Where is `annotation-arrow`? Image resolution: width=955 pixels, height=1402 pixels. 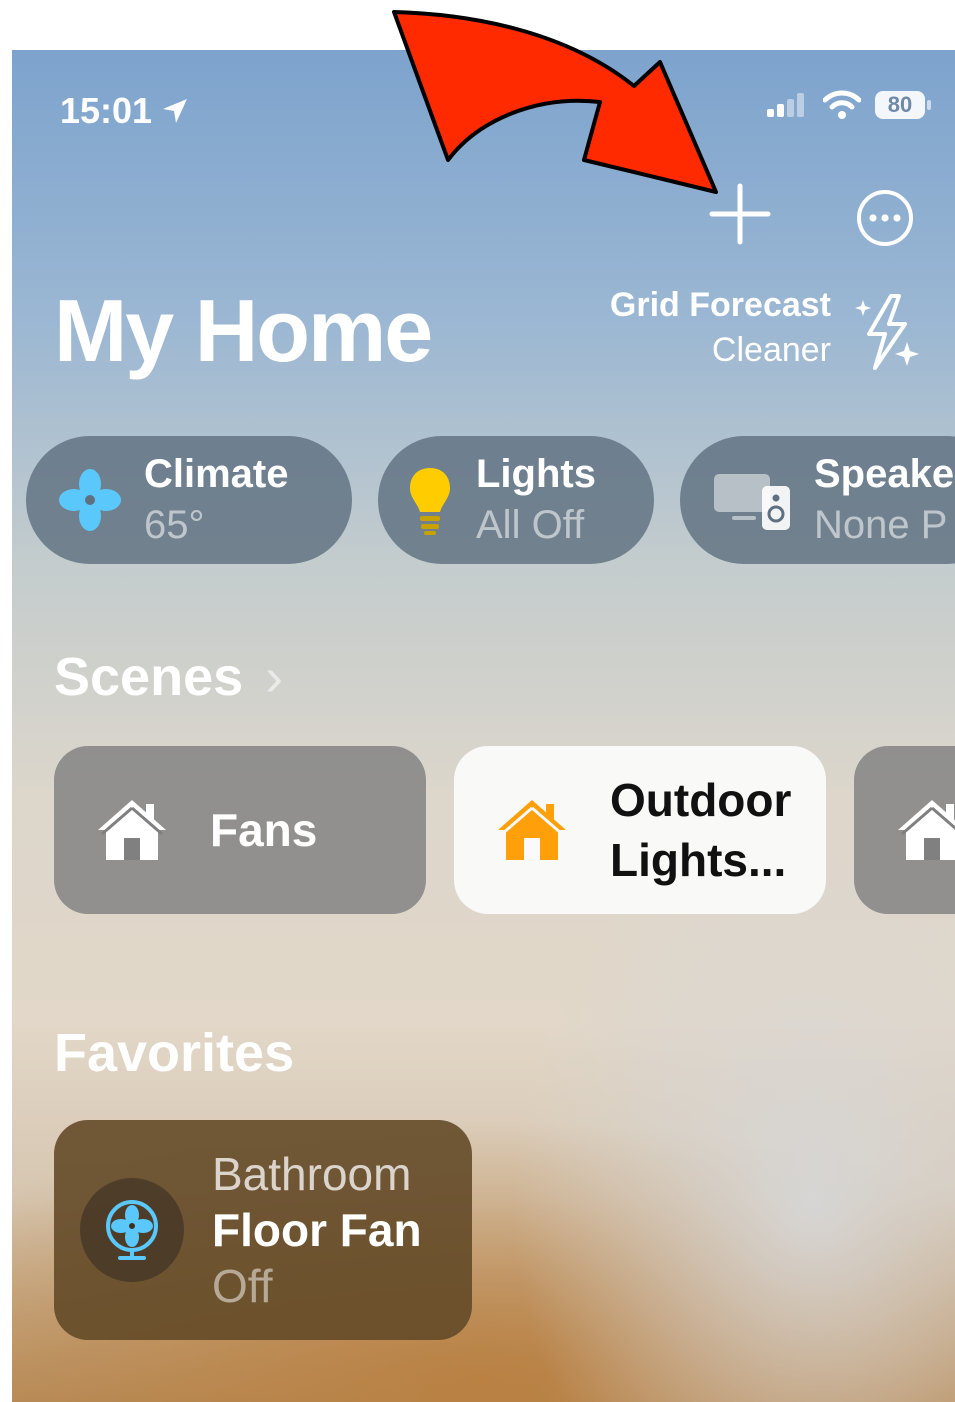 annotation-arrow is located at coordinates (555, 102).